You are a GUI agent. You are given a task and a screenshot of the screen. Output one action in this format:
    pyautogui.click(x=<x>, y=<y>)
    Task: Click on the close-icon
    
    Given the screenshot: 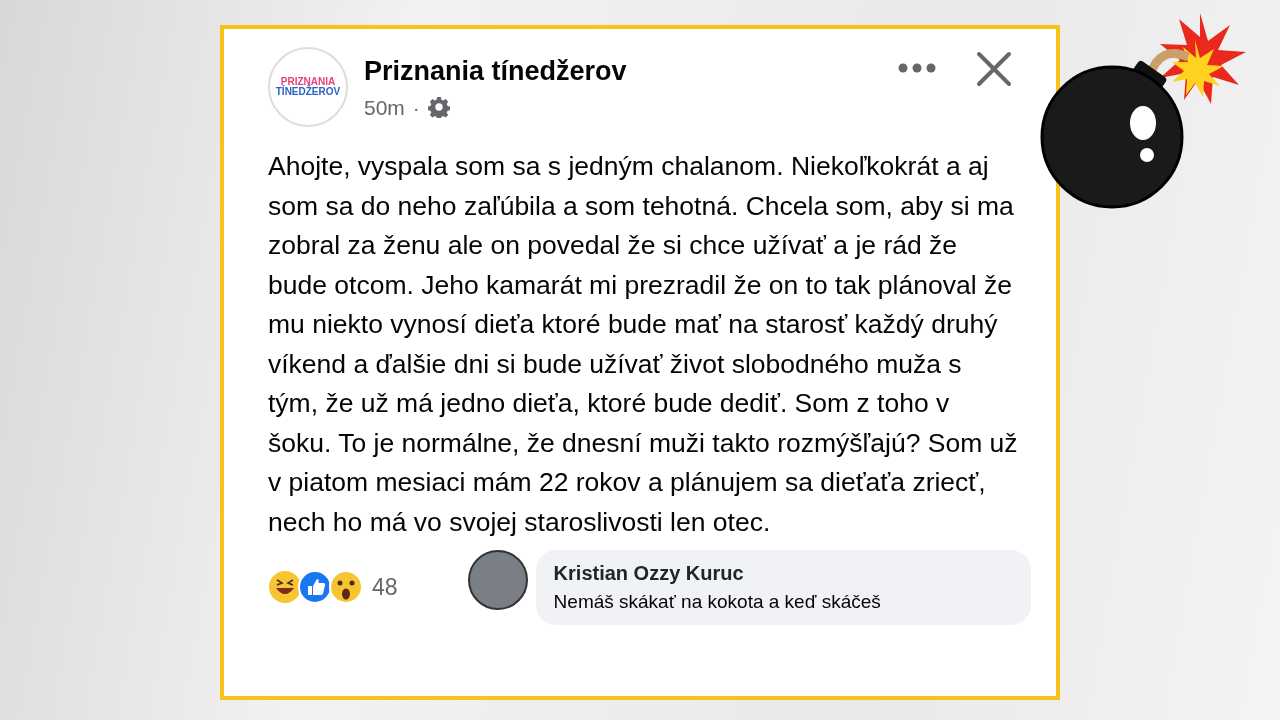 What is the action you would take?
    pyautogui.click(x=994, y=69)
    